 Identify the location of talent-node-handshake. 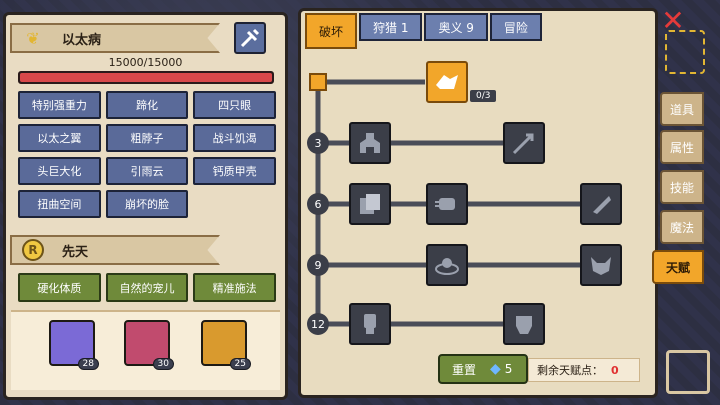
(447, 82).